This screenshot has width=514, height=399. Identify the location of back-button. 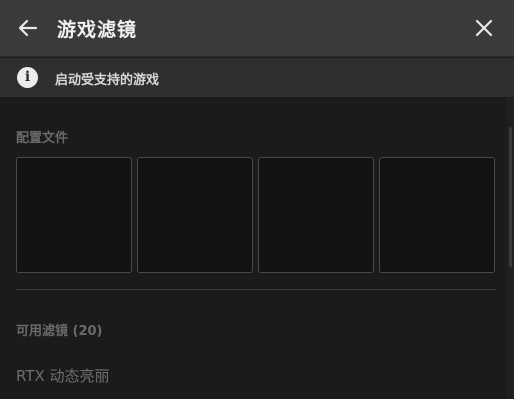
(28, 28).